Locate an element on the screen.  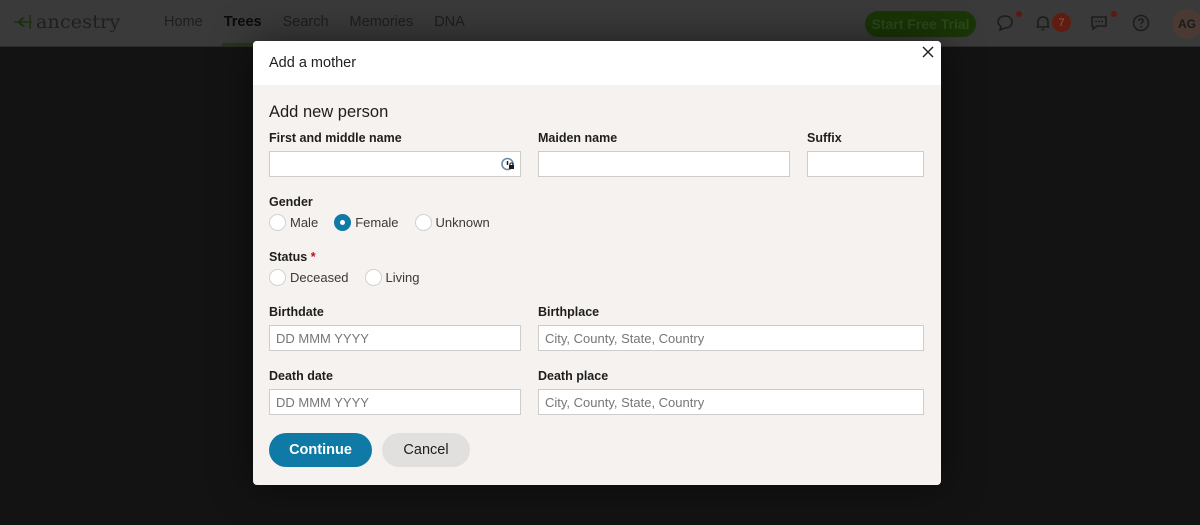
radio-circle-checked is located at coordinates (343, 222).